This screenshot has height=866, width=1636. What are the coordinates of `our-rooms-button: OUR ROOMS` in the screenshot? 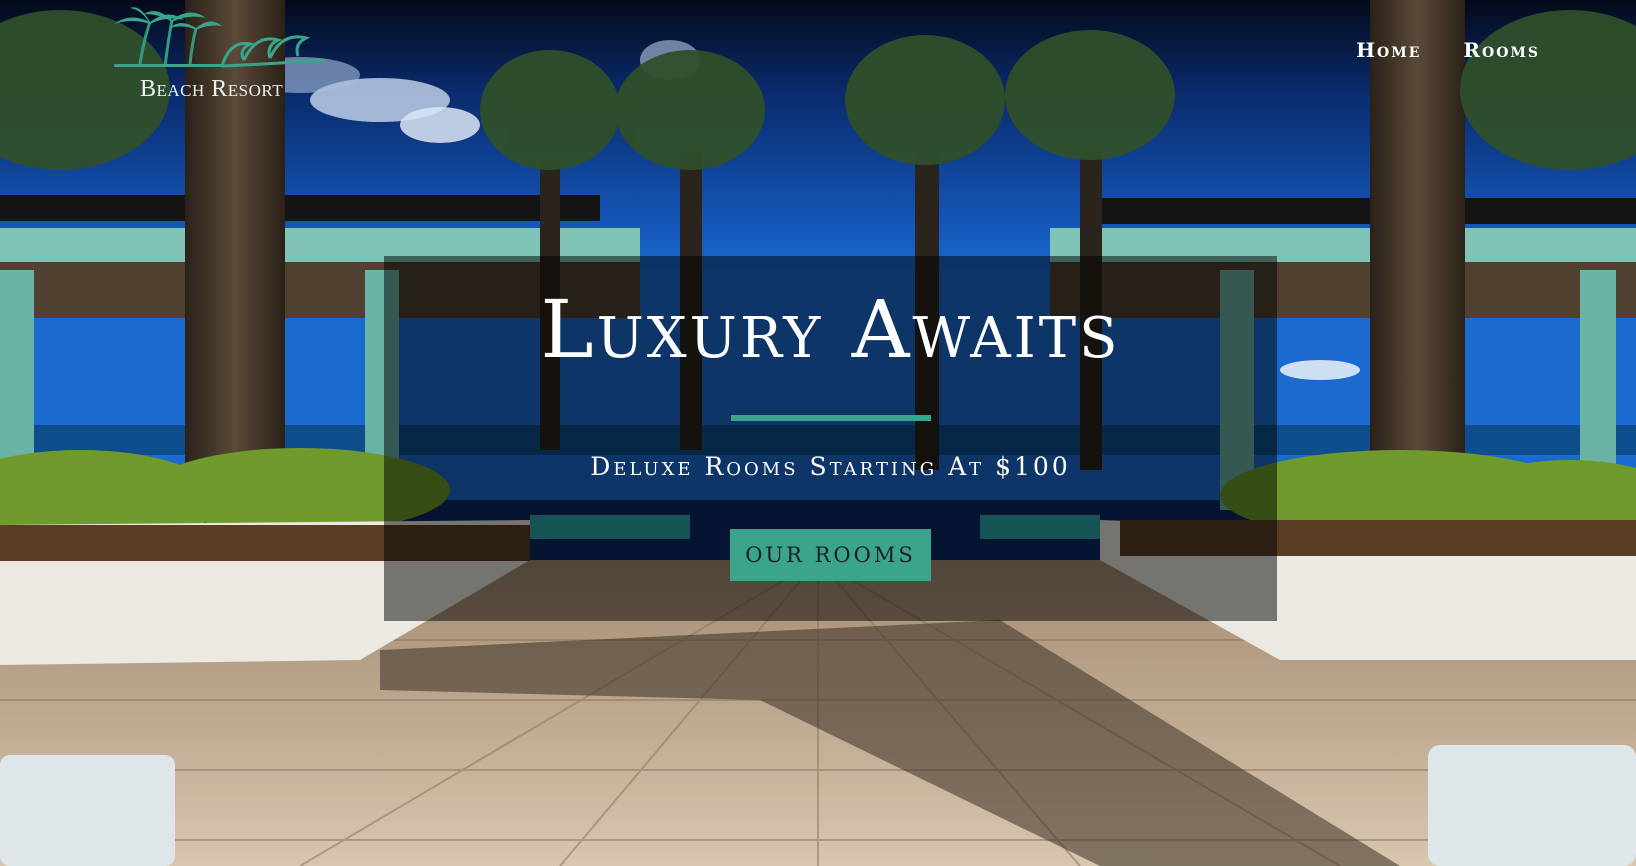 It's located at (830, 555).